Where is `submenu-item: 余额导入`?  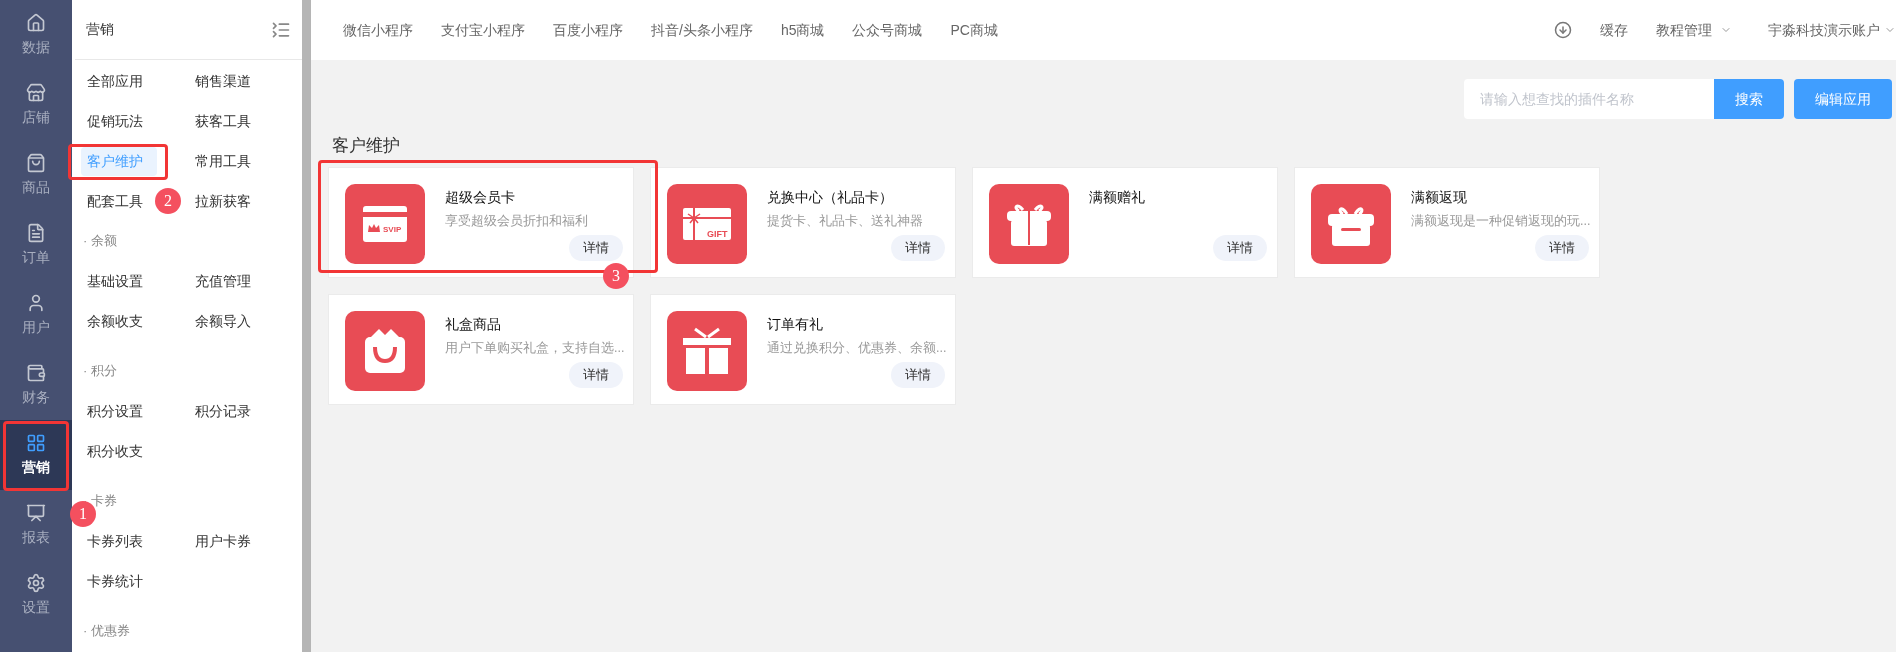 submenu-item: 余额导入 is located at coordinates (226, 321).